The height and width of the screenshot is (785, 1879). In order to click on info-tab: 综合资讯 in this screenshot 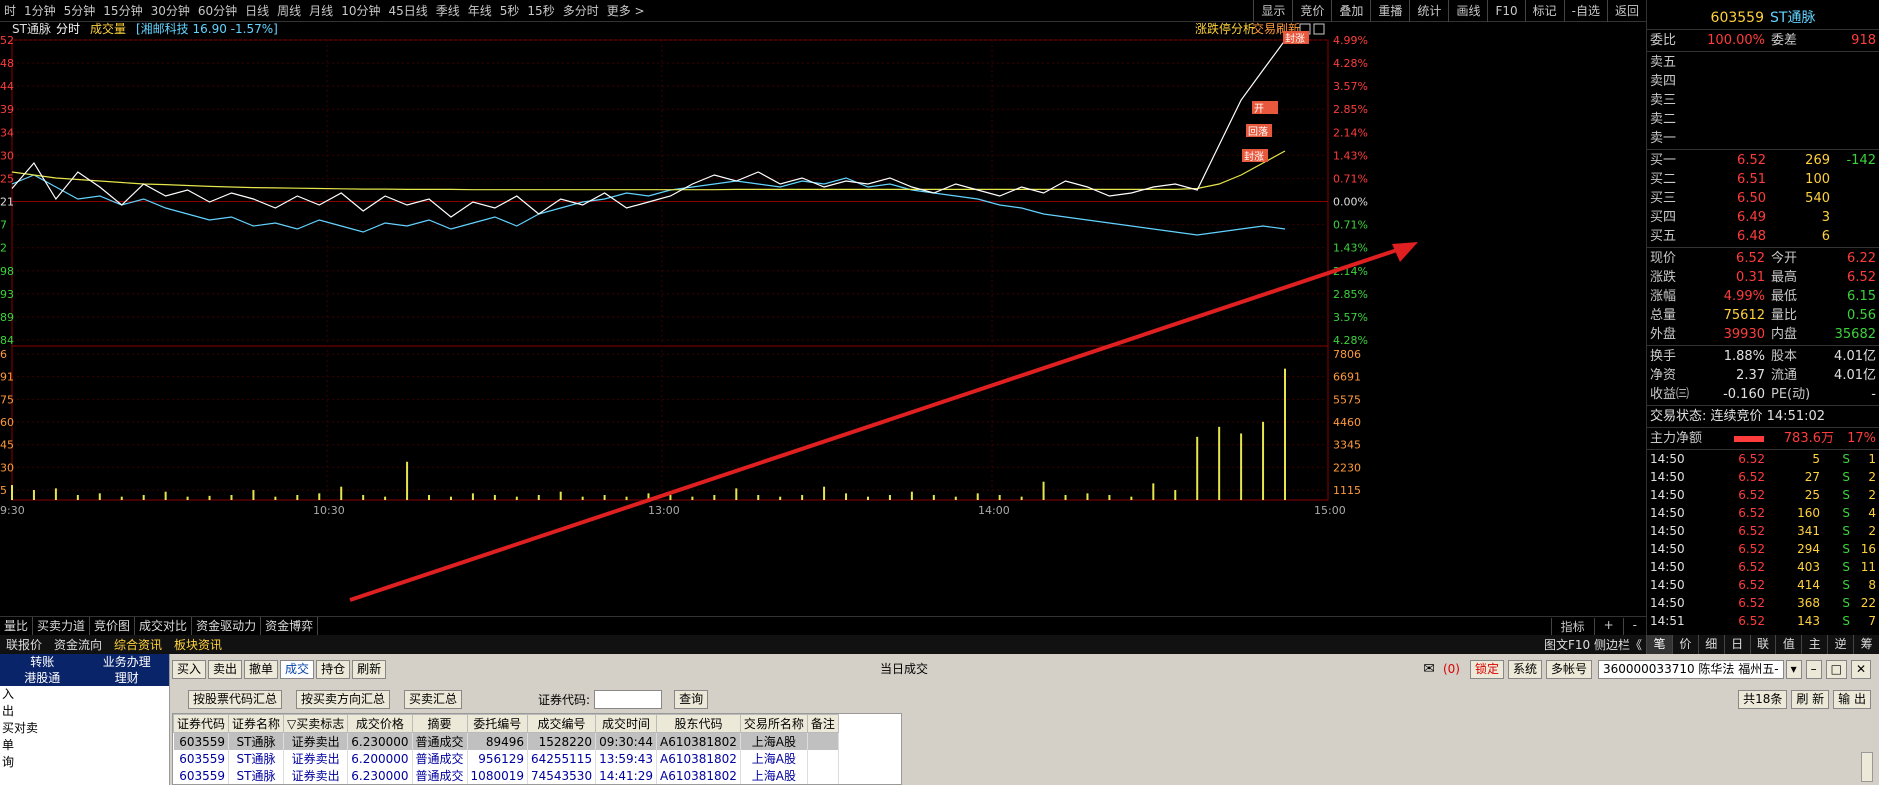, I will do `click(138, 644)`.